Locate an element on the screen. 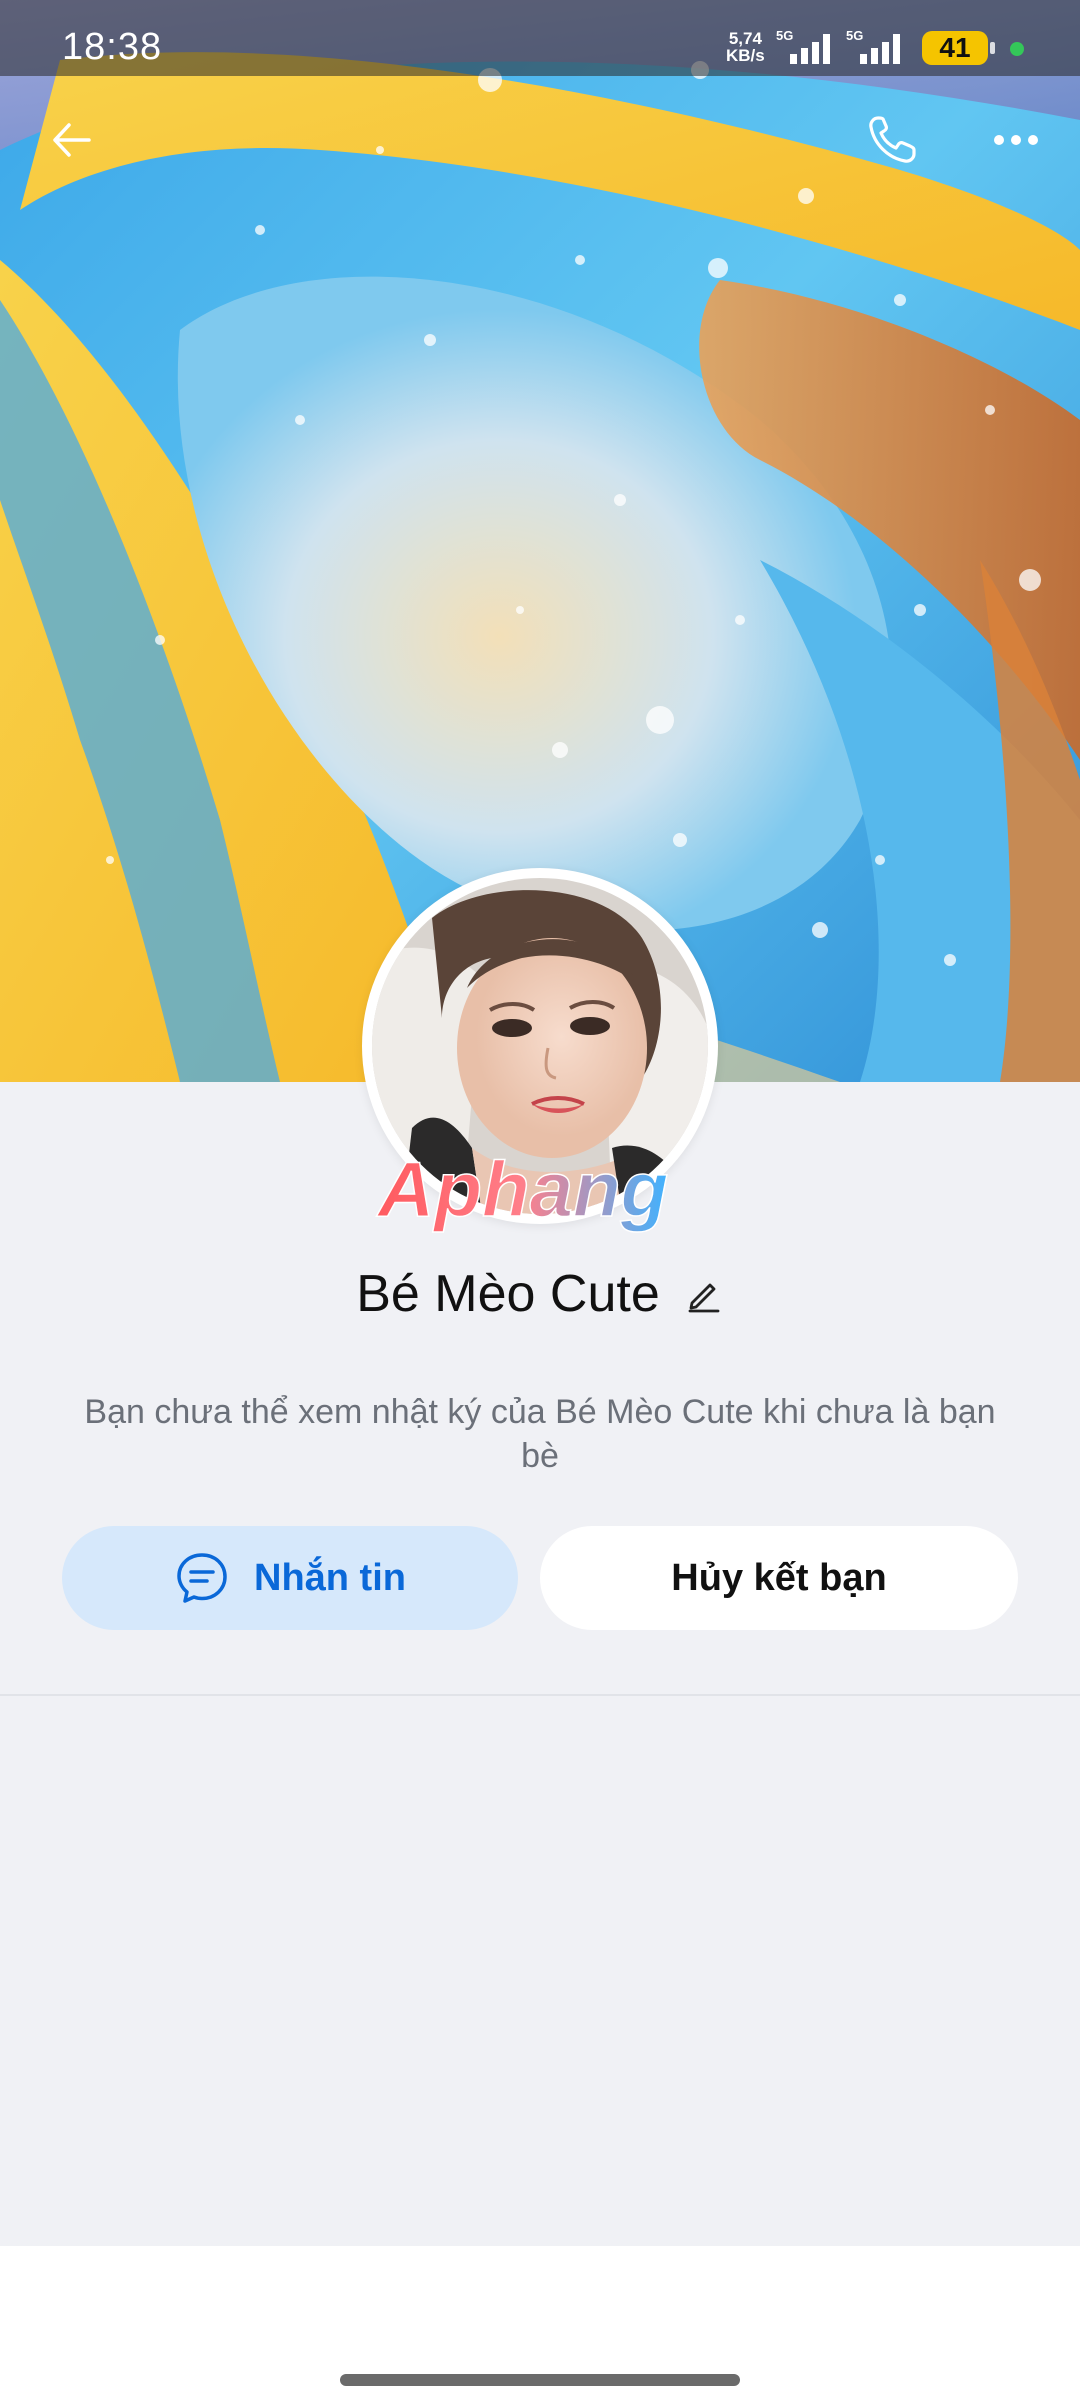  chat-bubble-icon is located at coordinates (202, 1578).